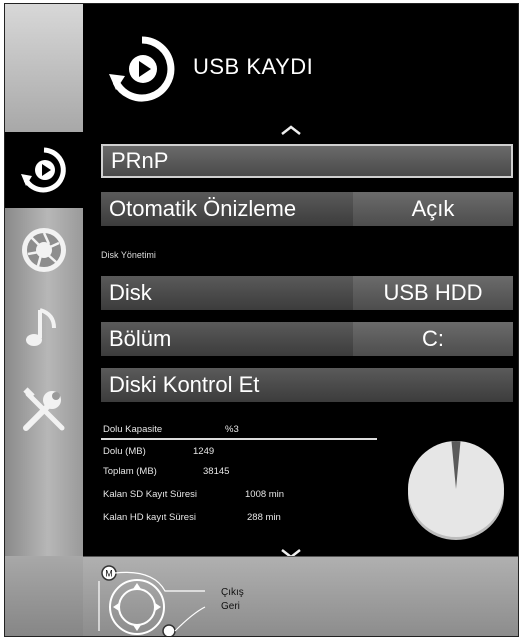 Image resolution: width=523 pixels, height=640 pixels. What do you see at coordinates (265, 494) in the screenshot?
I see `remaining-sd-value: 1008 min` at bounding box center [265, 494].